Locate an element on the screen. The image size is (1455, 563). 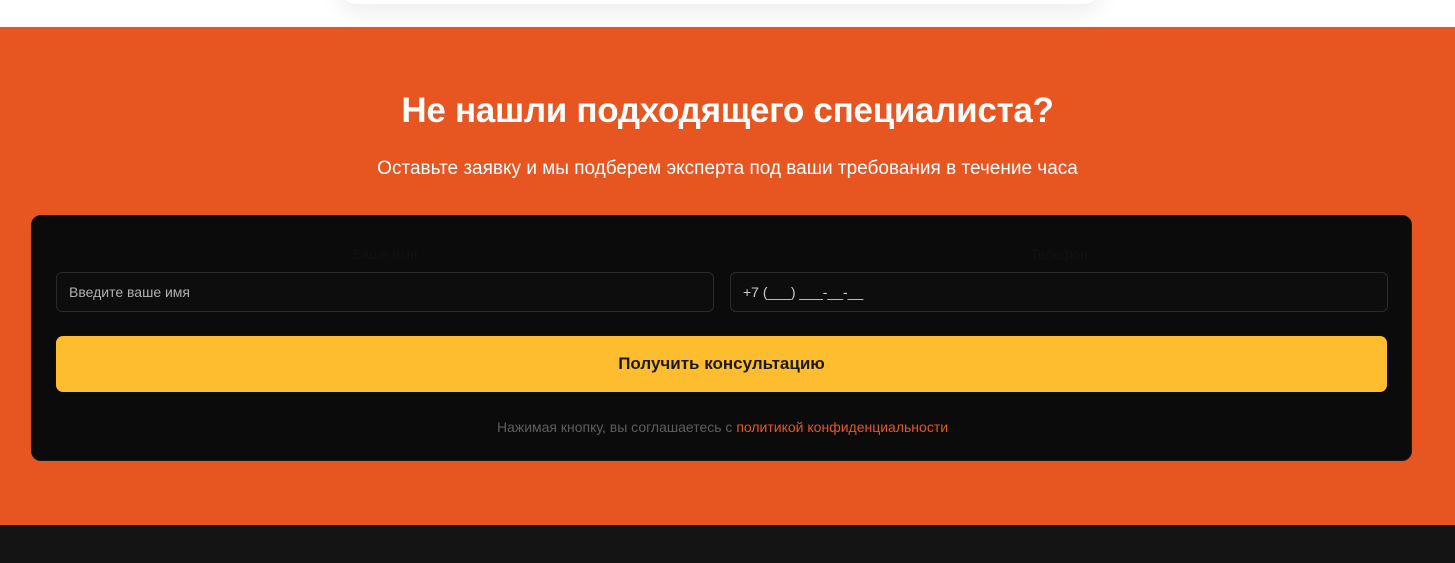
name-label: Ваше имя is located at coordinates (385, 254).